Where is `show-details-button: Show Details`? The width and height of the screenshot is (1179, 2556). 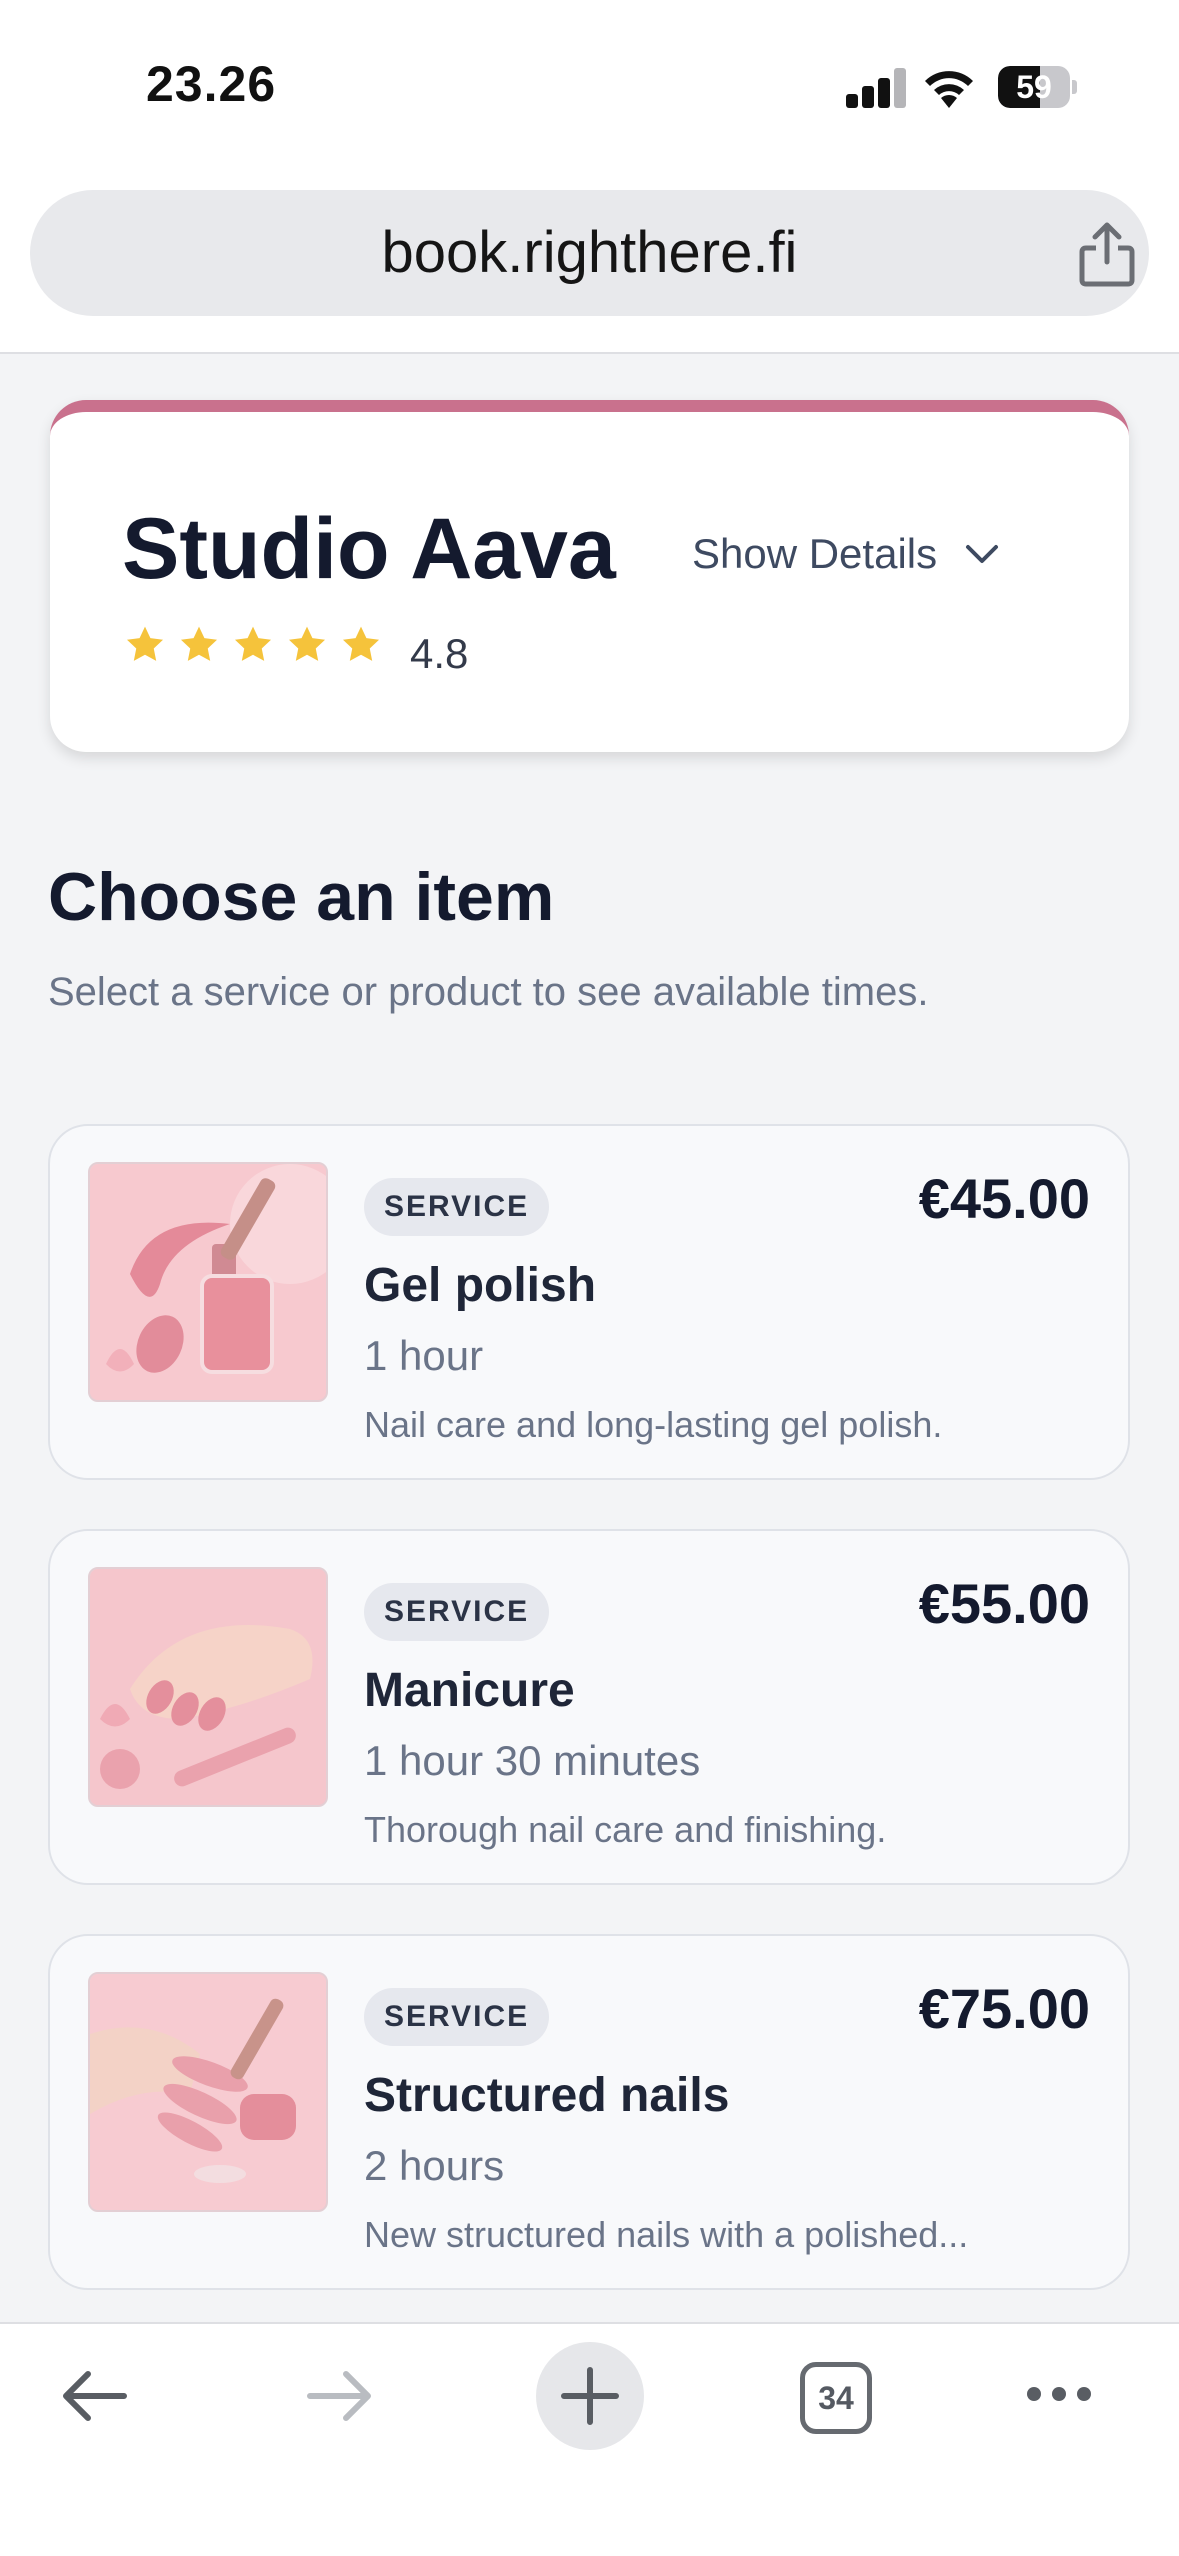
show-details-button: Show Details is located at coordinates (845, 554).